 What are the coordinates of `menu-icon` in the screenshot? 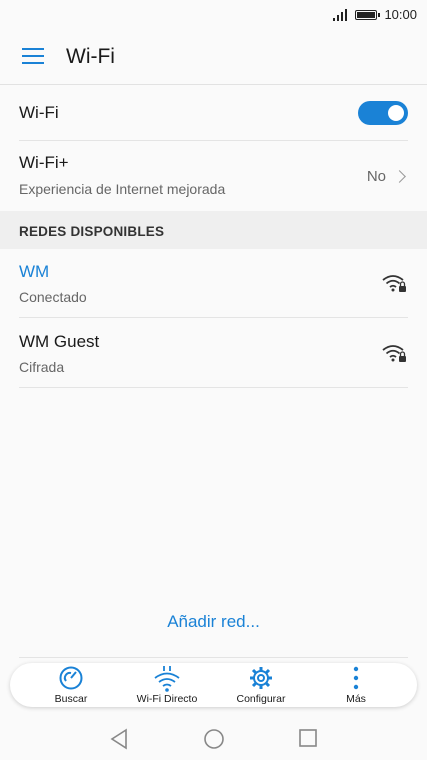 It's located at (33, 56).